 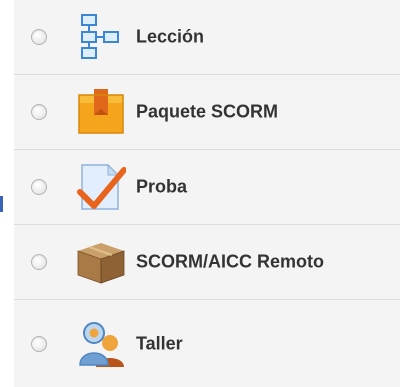 I want to click on quiz-check-icon, so click(x=101, y=187).